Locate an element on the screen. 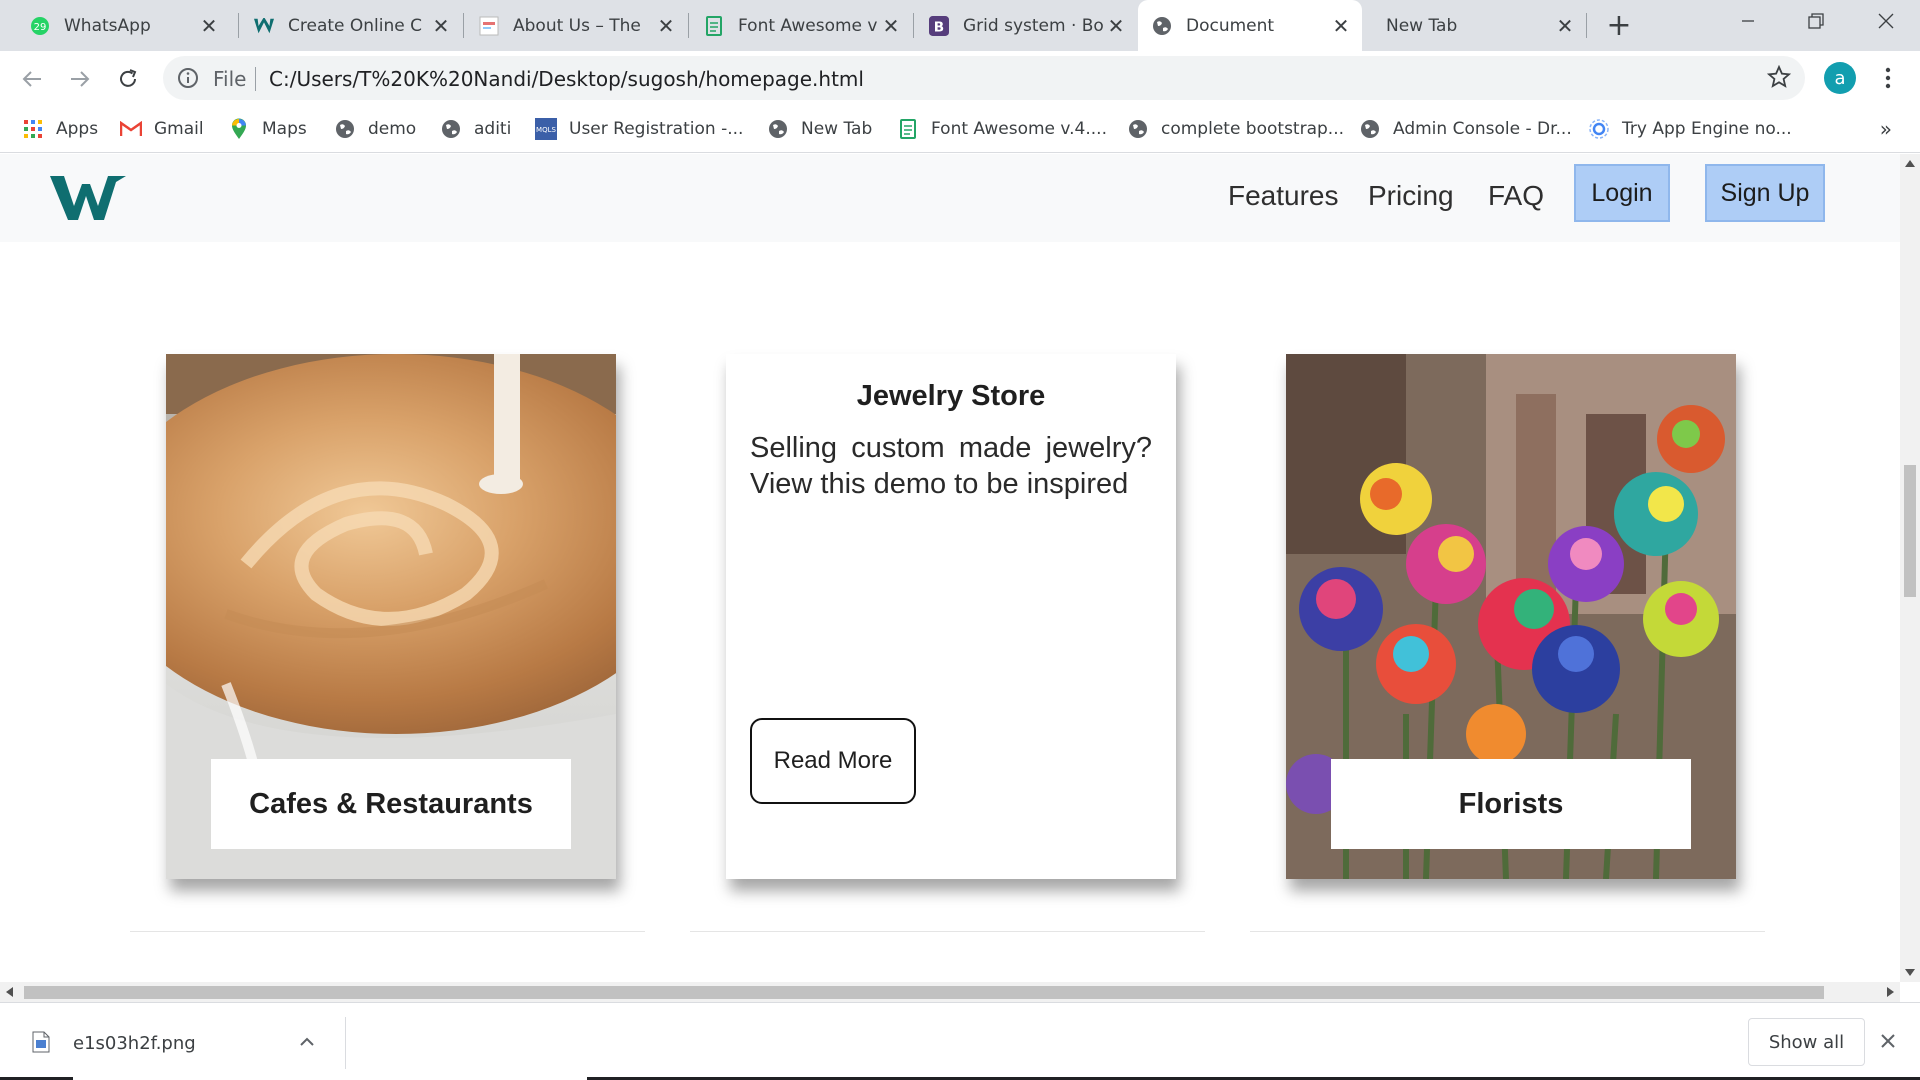 The height and width of the screenshot is (1080, 1920). bookmark-aditi: aditi is located at coordinates (475, 129).